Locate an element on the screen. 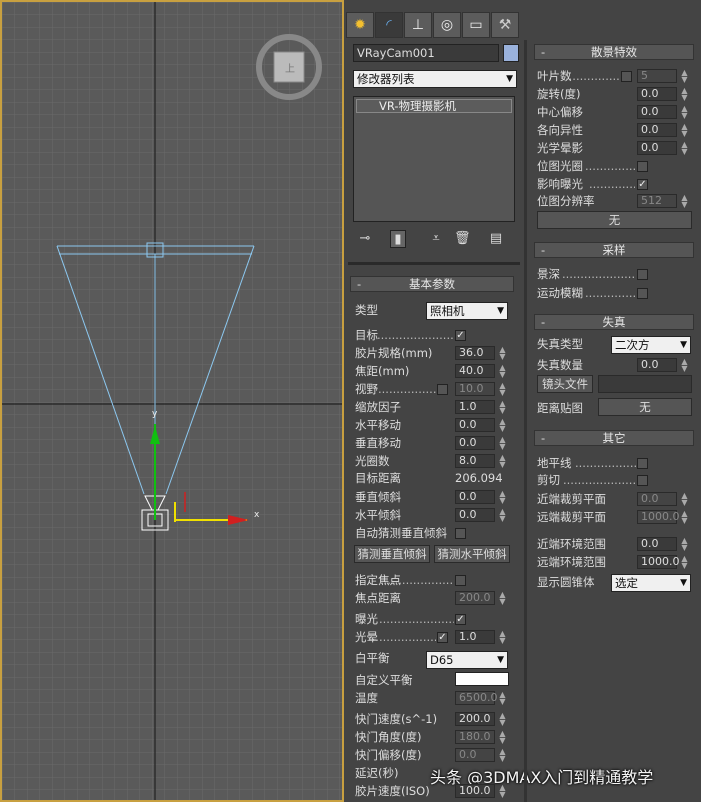 This screenshot has width=701, height=802. sampling-rollout-title: - 采样 is located at coordinates (614, 250).